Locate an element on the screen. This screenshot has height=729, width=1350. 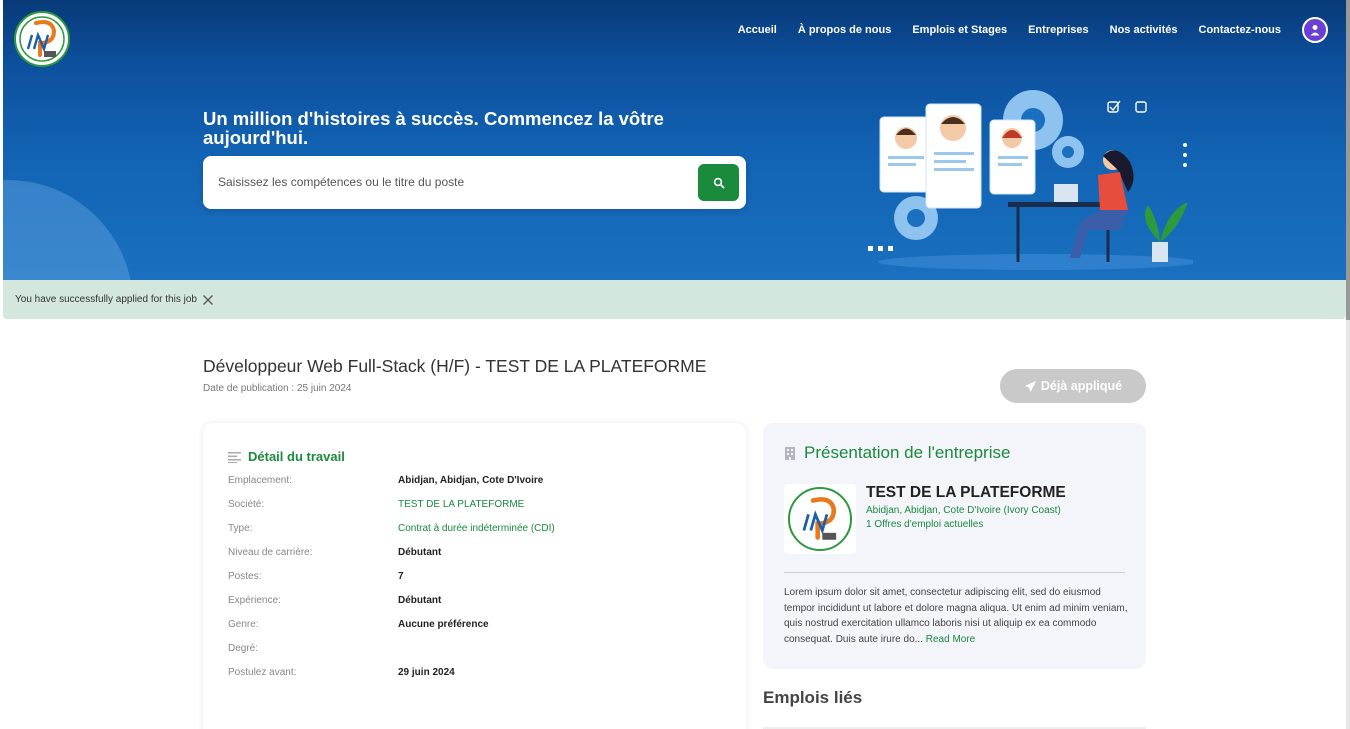
detail-row-company: Société: TEST DE LA PLATEFORME is located at coordinates (391, 511).